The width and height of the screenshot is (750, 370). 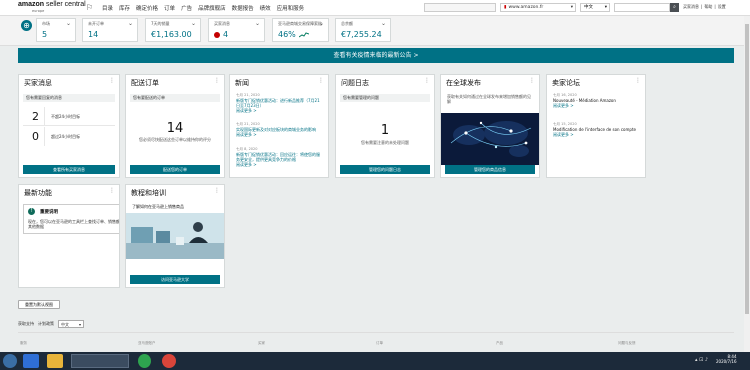 I want to click on program-policies-link: 计划政策, so click(x=46, y=324).